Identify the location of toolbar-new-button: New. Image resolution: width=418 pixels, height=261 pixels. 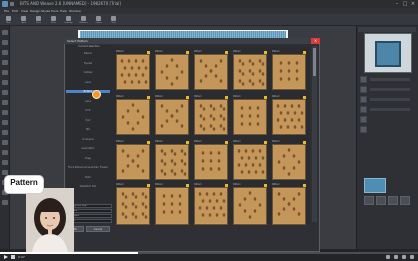
(8, 19).